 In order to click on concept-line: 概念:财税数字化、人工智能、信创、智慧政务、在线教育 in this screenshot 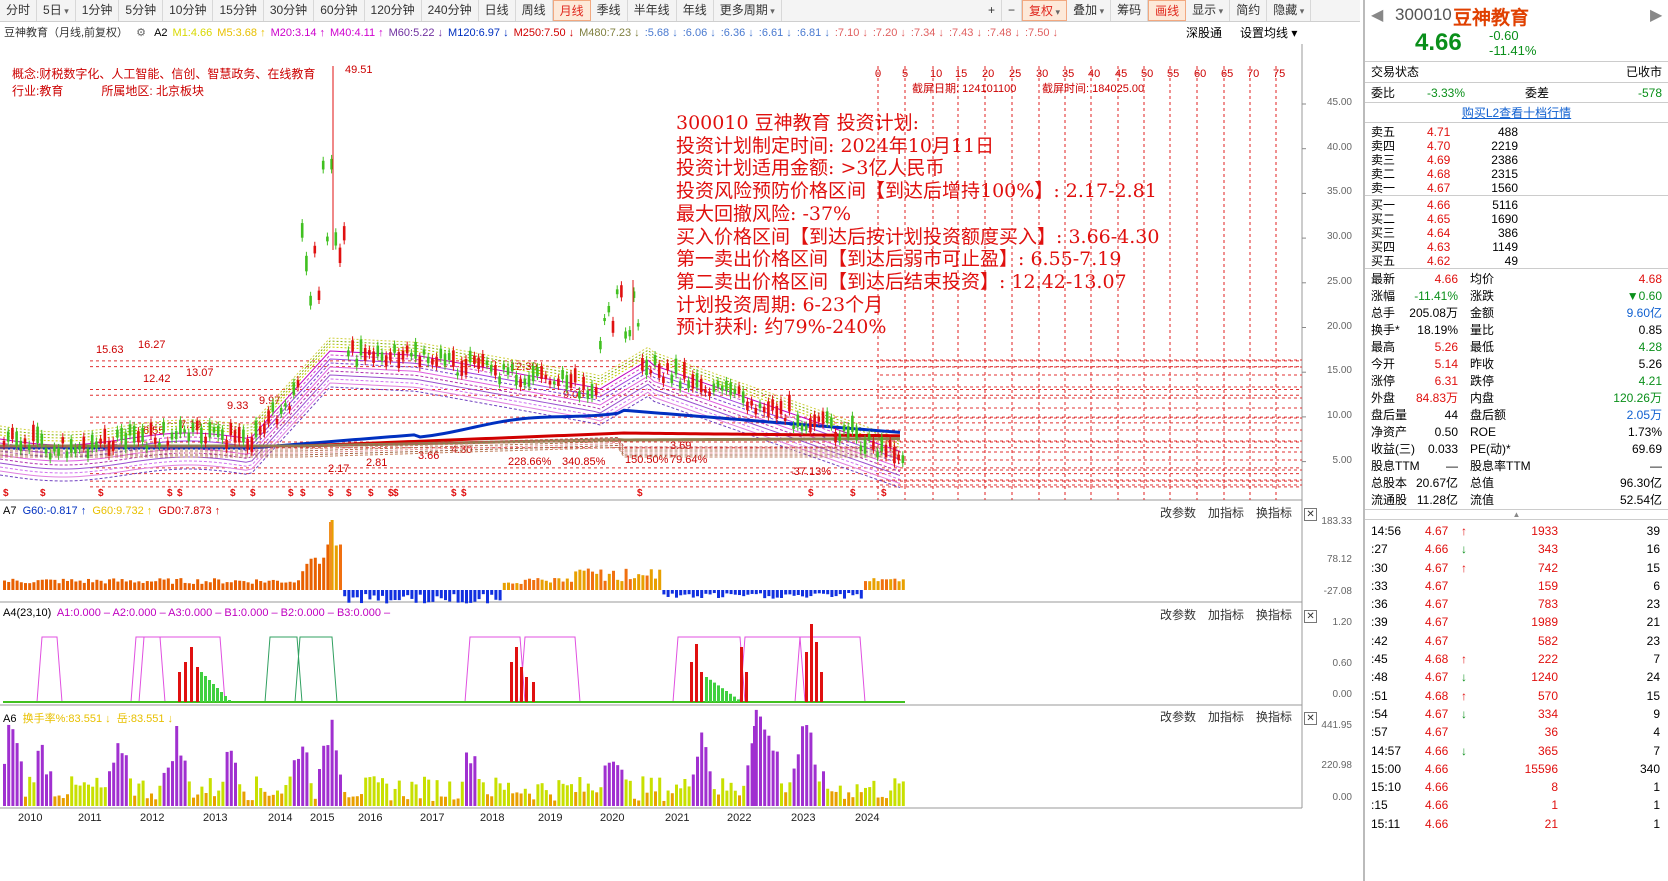, I will do `click(164, 74)`.